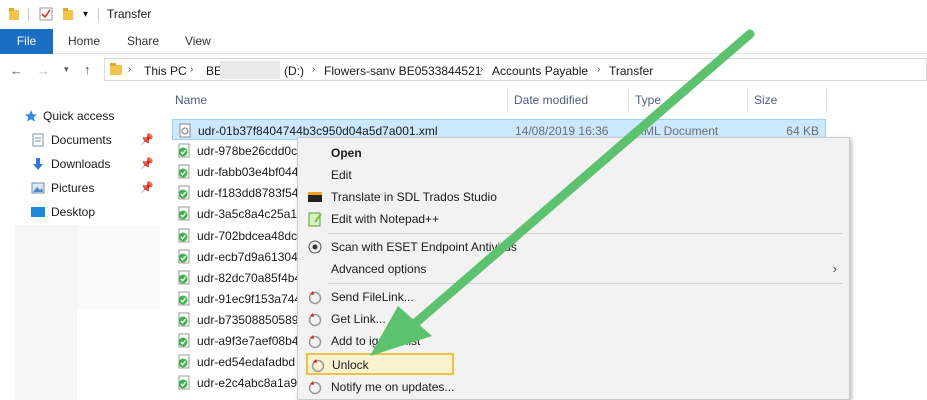 The image size is (927, 400). What do you see at coordinates (129, 14) in the screenshot?
I see `window-title: Transfer` at bounding box center [129, 14].